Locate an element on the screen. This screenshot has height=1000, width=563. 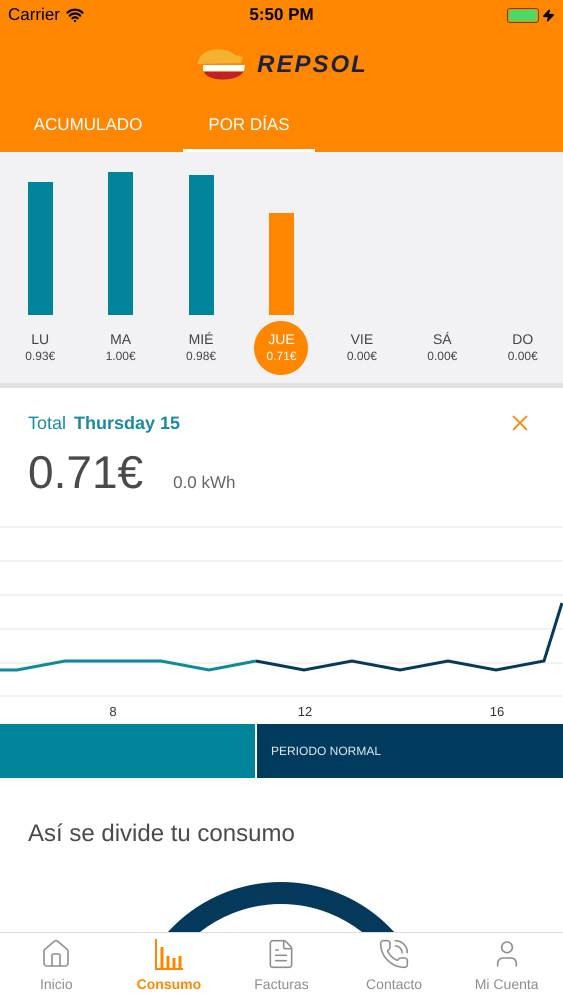
nav-tab: Facturas is located at coordinates (281, 966).